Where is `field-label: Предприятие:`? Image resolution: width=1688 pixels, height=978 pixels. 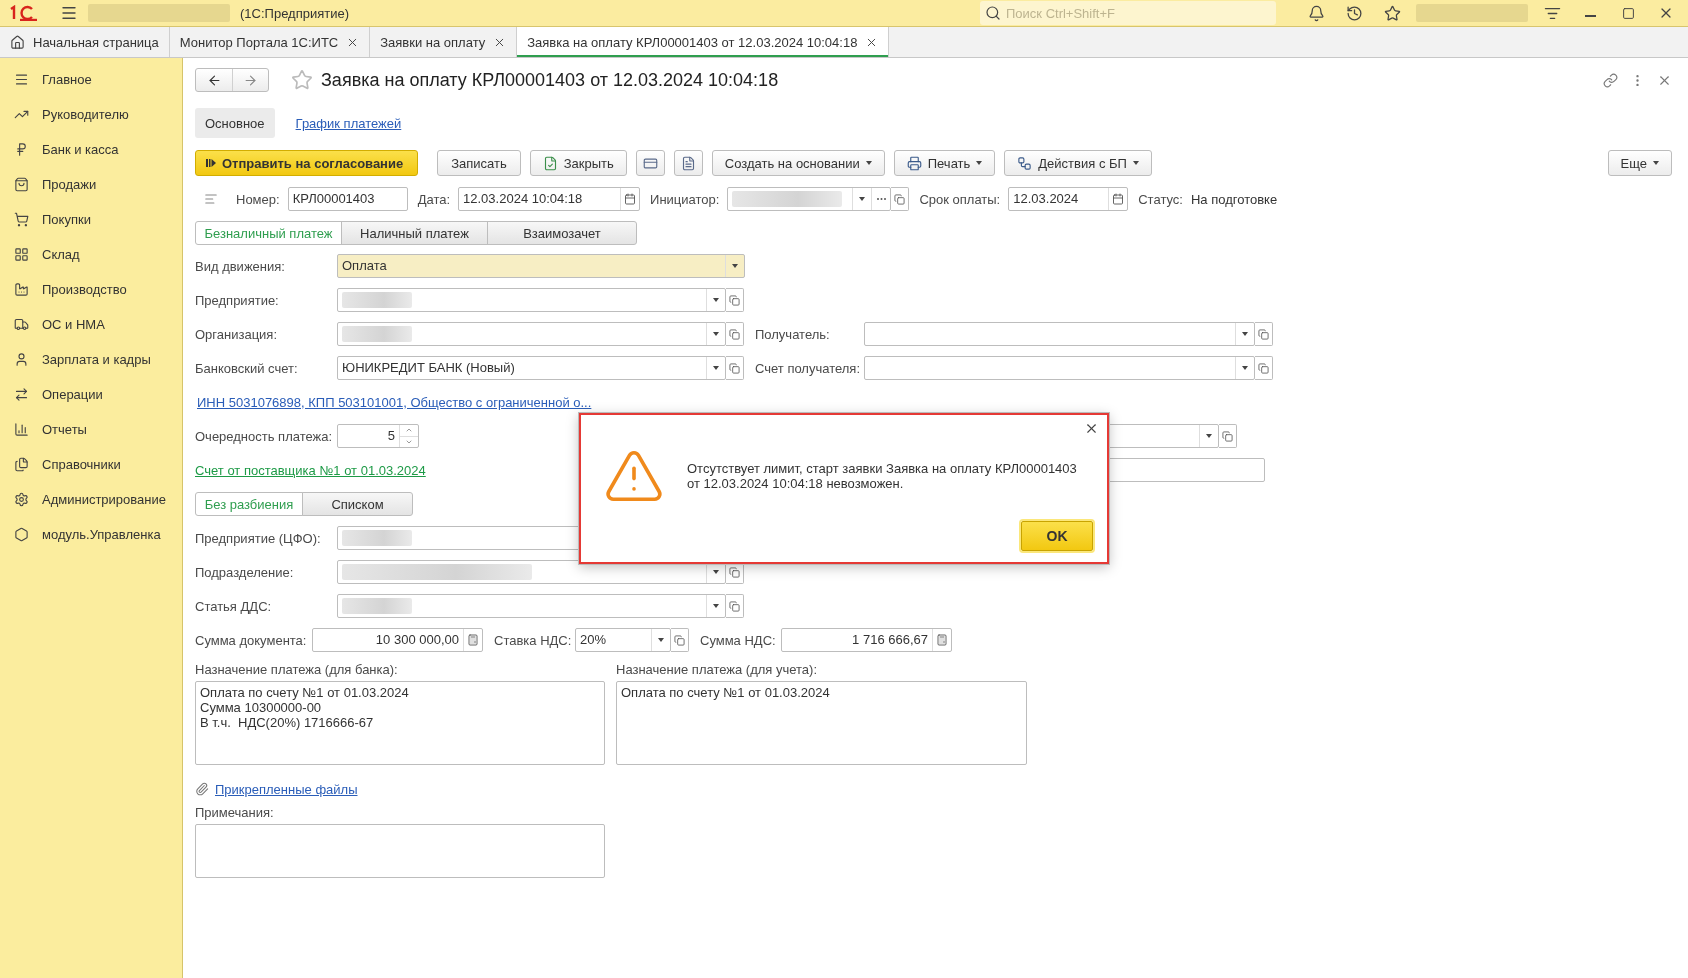
field-label: Предприятие: is located at coordinates (237, 300).